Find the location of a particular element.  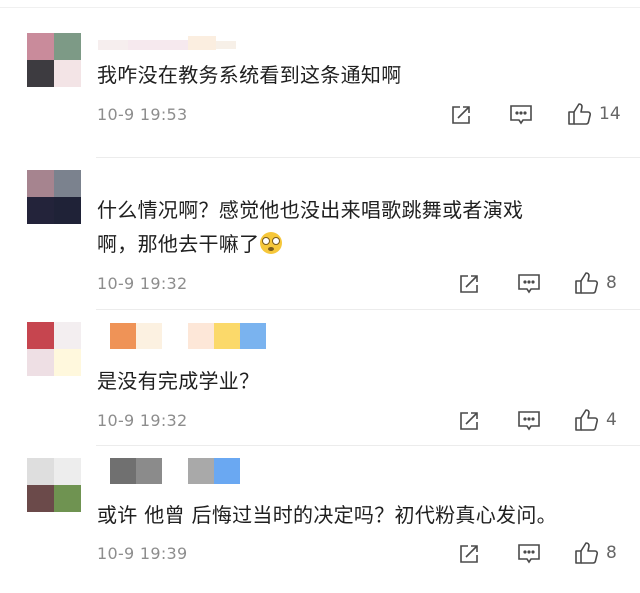

like-button: 4 is located at coordinates (595, 420).